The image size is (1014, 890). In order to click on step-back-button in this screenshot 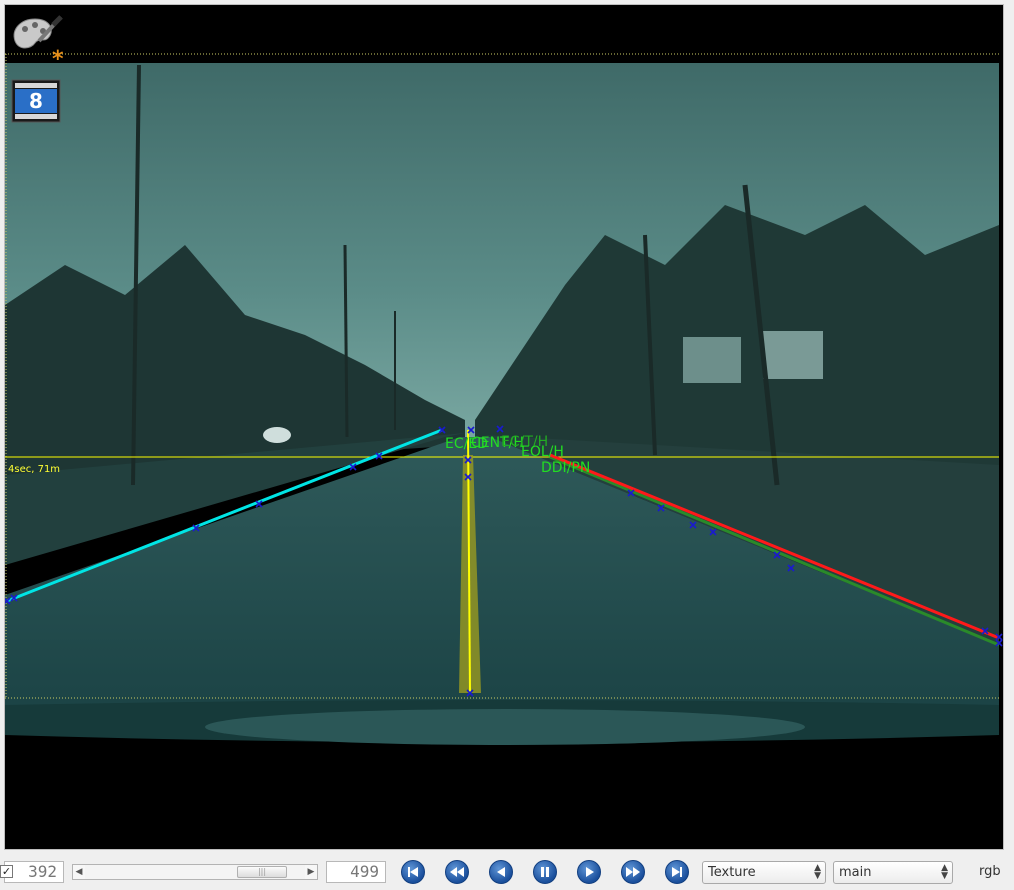, I will do `click(501, 872)`.